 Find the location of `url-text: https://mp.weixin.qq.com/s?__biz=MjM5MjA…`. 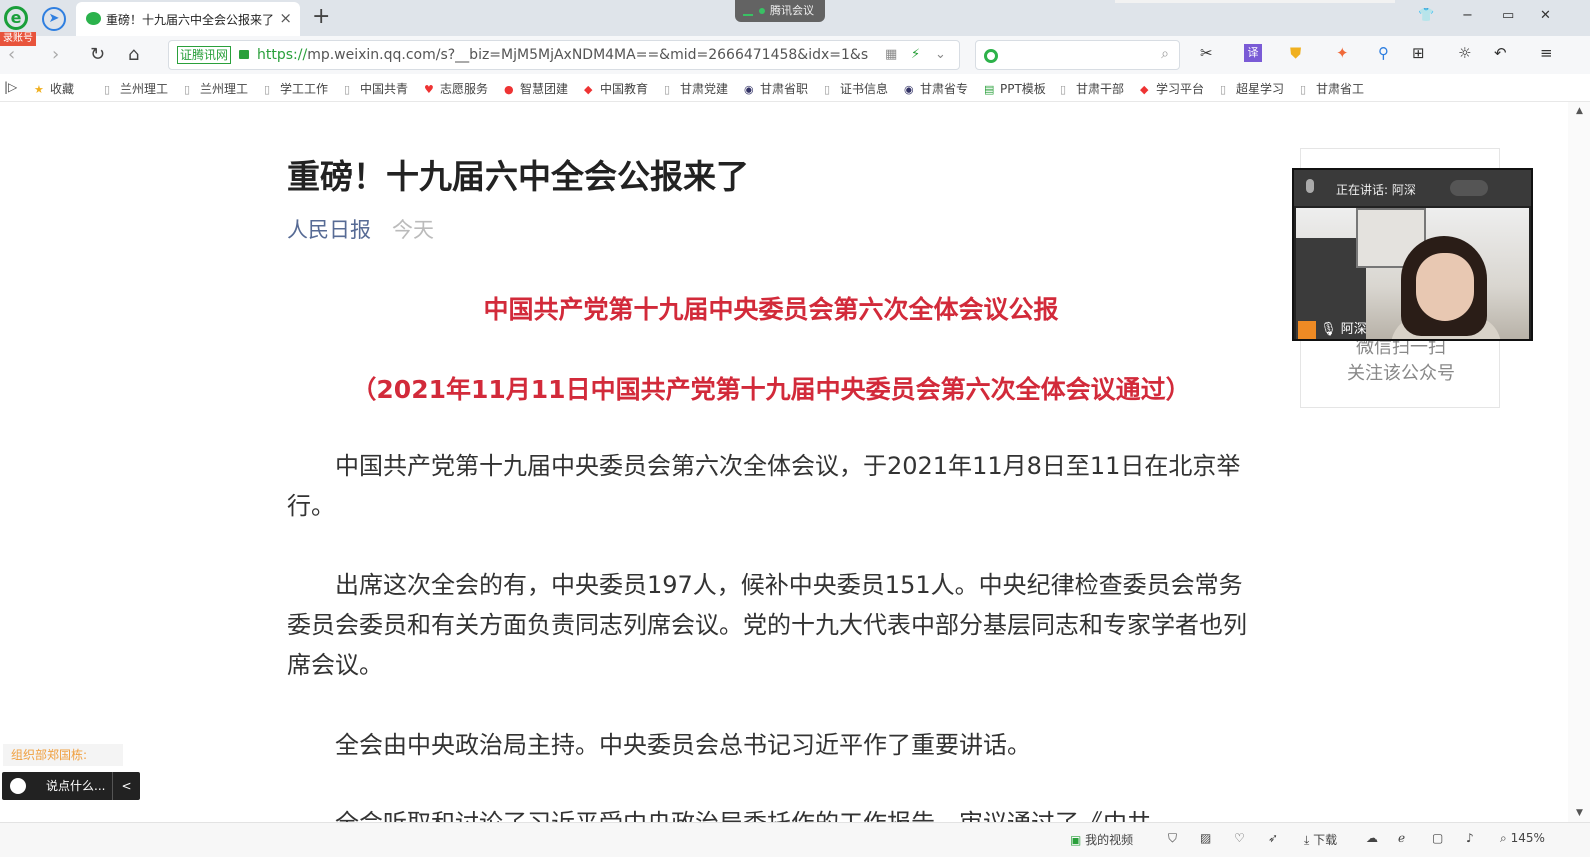

url-text: https://mp.weixin.qq.com/s?__biz=MjM5MjA… is located at coordinates (563, 55).